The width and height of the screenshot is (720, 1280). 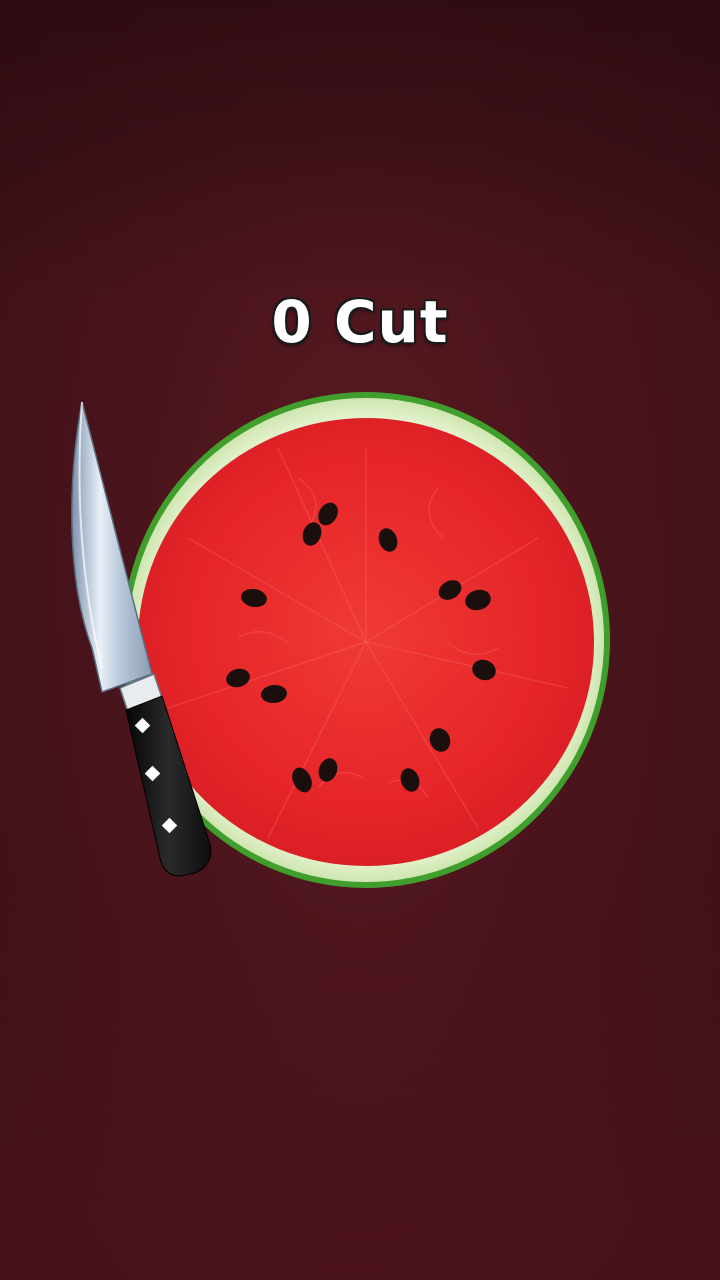 What do you see at coordinates (360, 322) in the screenshot?
I see `cut-counter: 0 Cut` at bounding box center [360, 322].